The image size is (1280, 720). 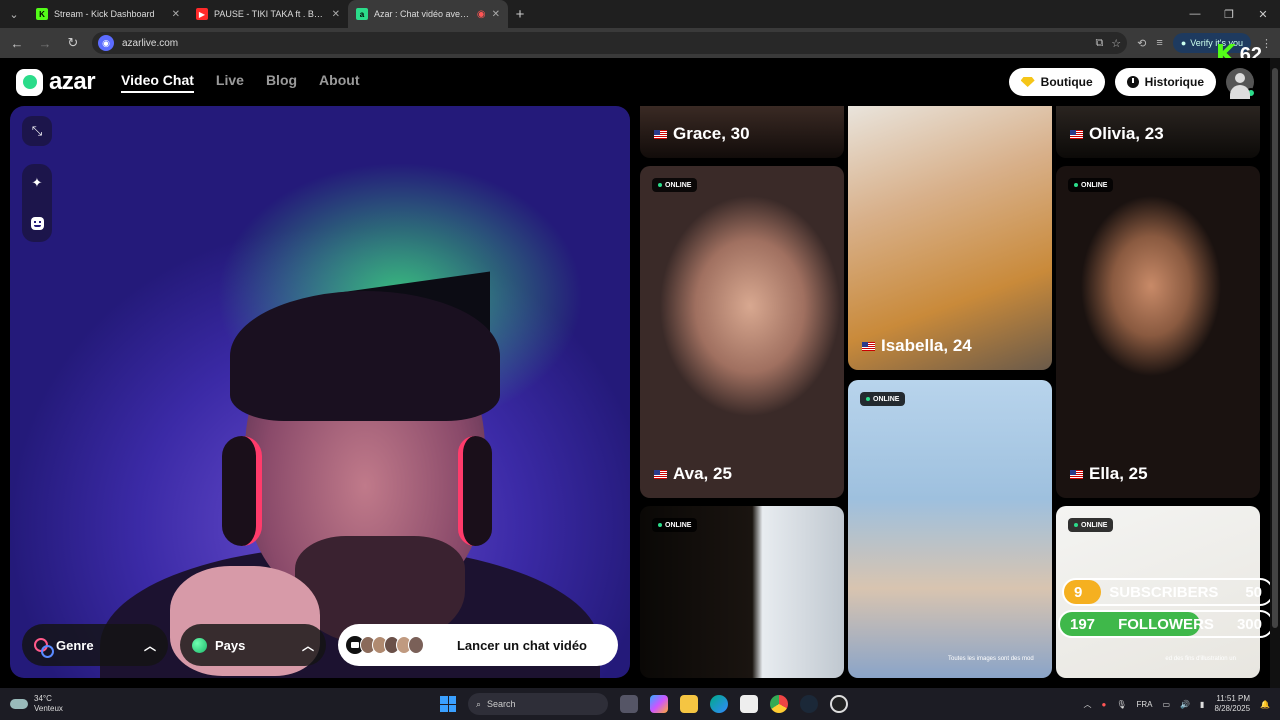 I want to click on shop-button: Boutique, so click(x=1056, y=82).